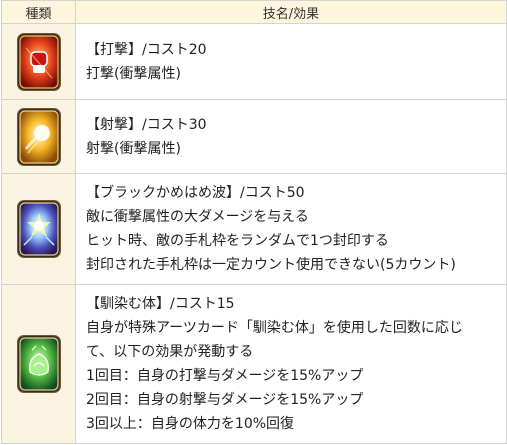 The height and width of the screenshot is (445, 507). I want to click on effect-line: て、以下の効果が発動する, so click(170, 352).